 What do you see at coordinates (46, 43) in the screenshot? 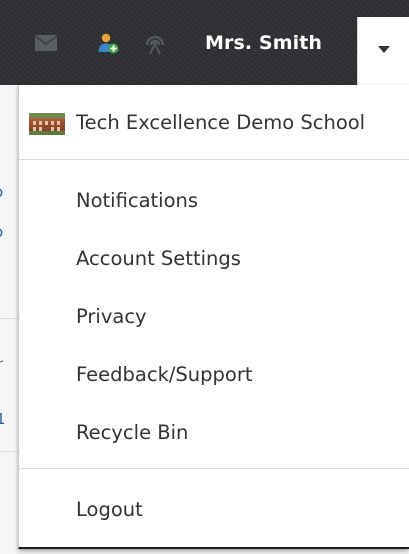
I see `mail-icon` at bounding box center [46, 43].